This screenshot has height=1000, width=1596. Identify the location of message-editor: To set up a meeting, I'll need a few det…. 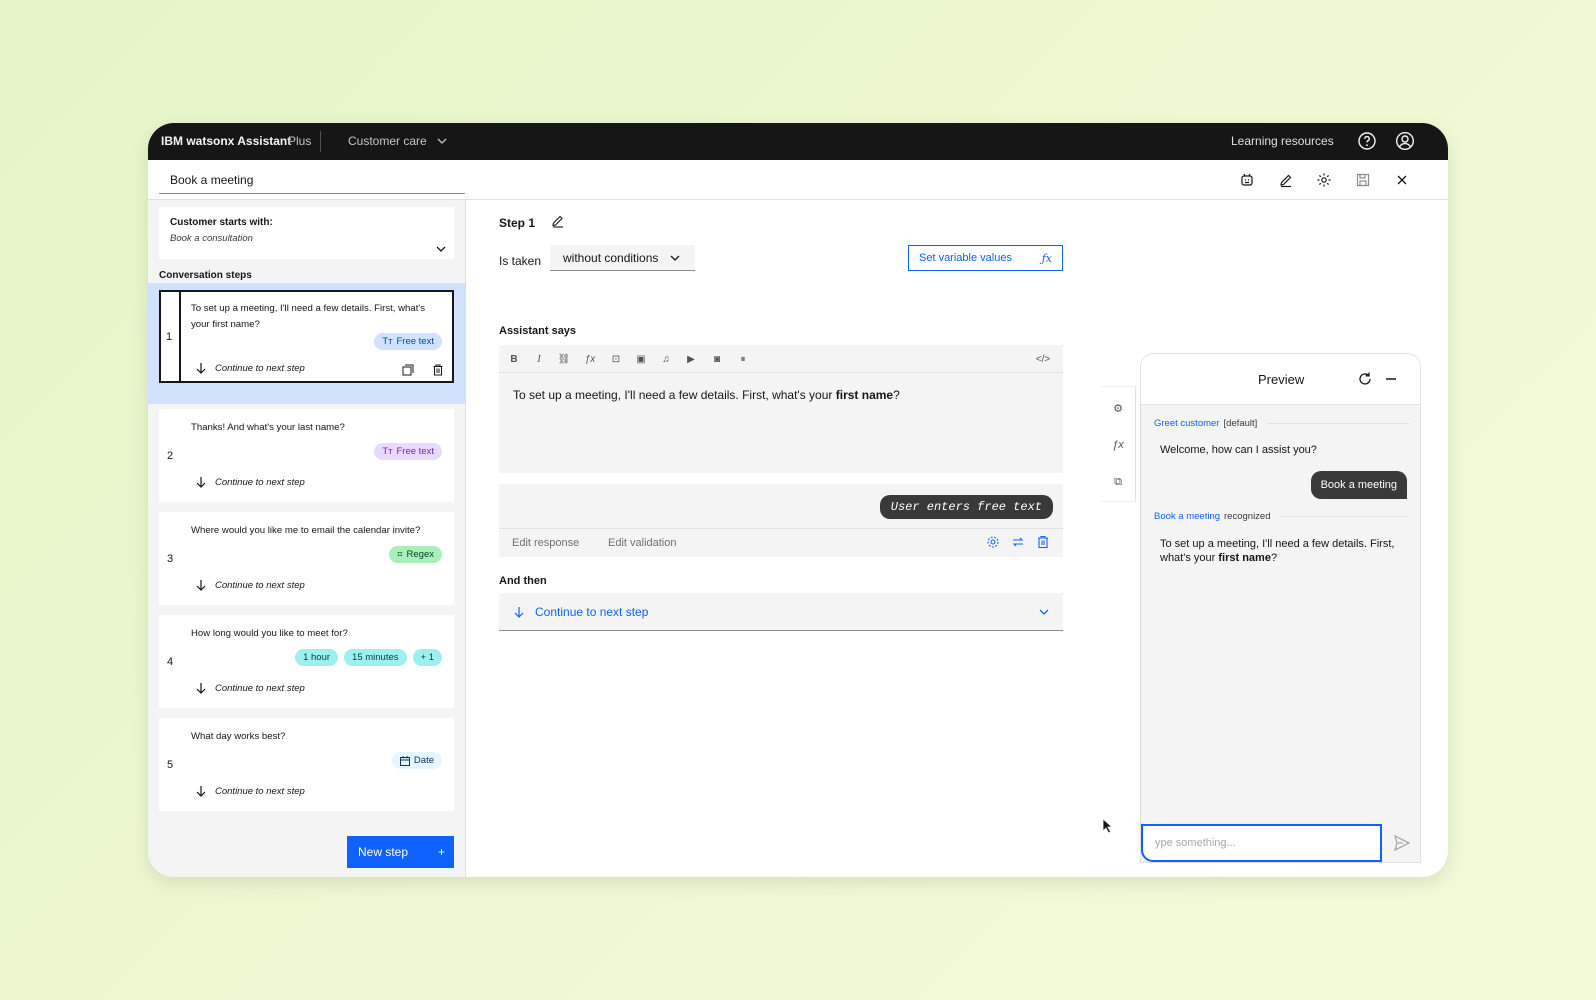
(781, 423).